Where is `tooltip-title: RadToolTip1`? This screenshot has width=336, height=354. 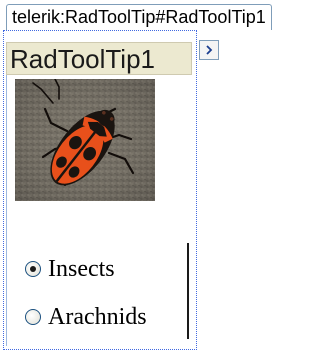
tooltip-title: RadToolTip1 is located at coordinates (99, 58).